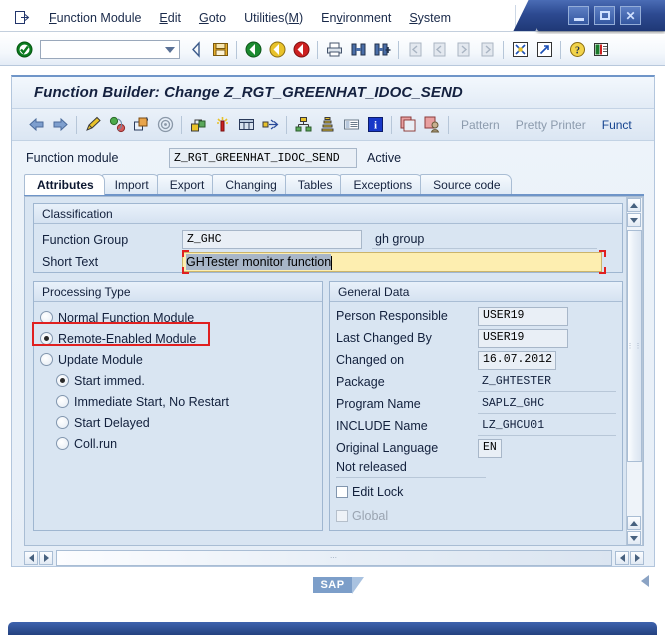  Describe the element at coordinates (342, 492) in the screenshot. I see `checkbox-icon` at that location.